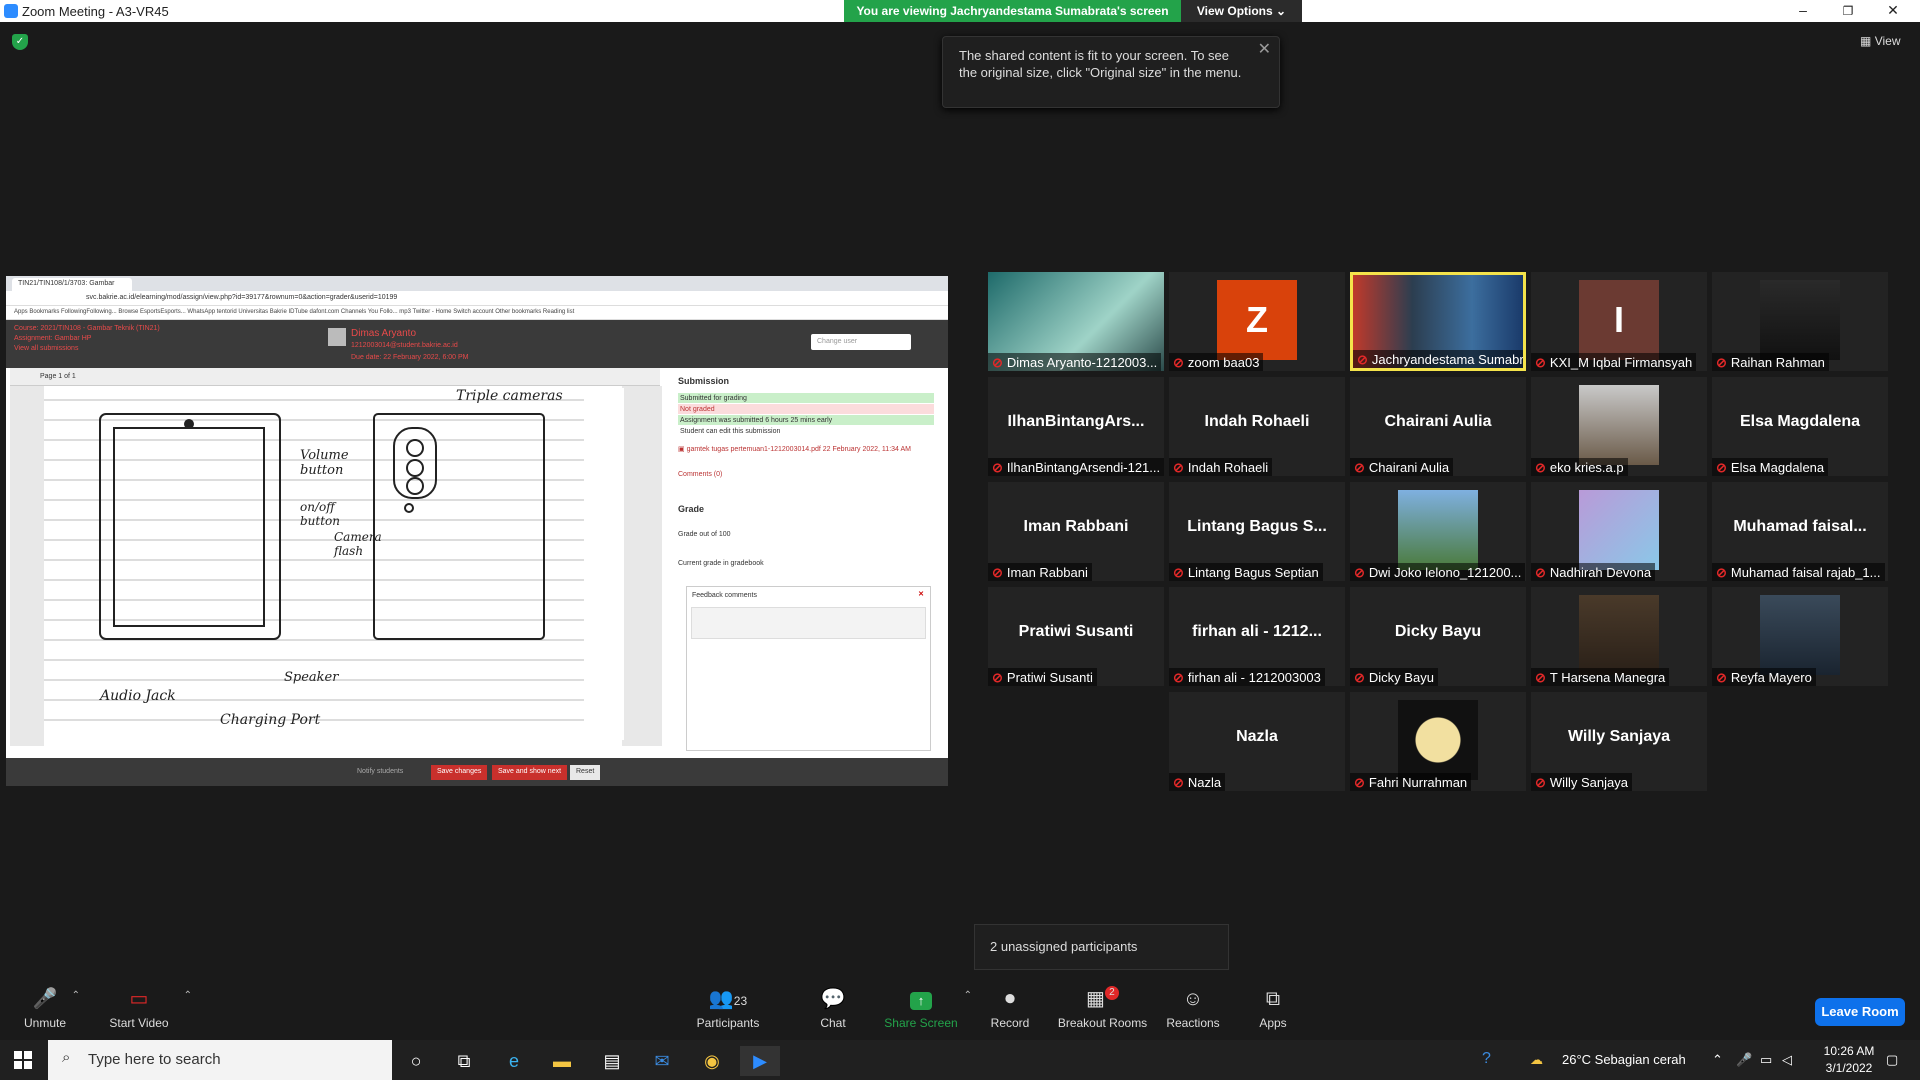  Describe the element at coordinates (1193, 999) in the screenshot. I see `reactions-icon: ☺` at that location.